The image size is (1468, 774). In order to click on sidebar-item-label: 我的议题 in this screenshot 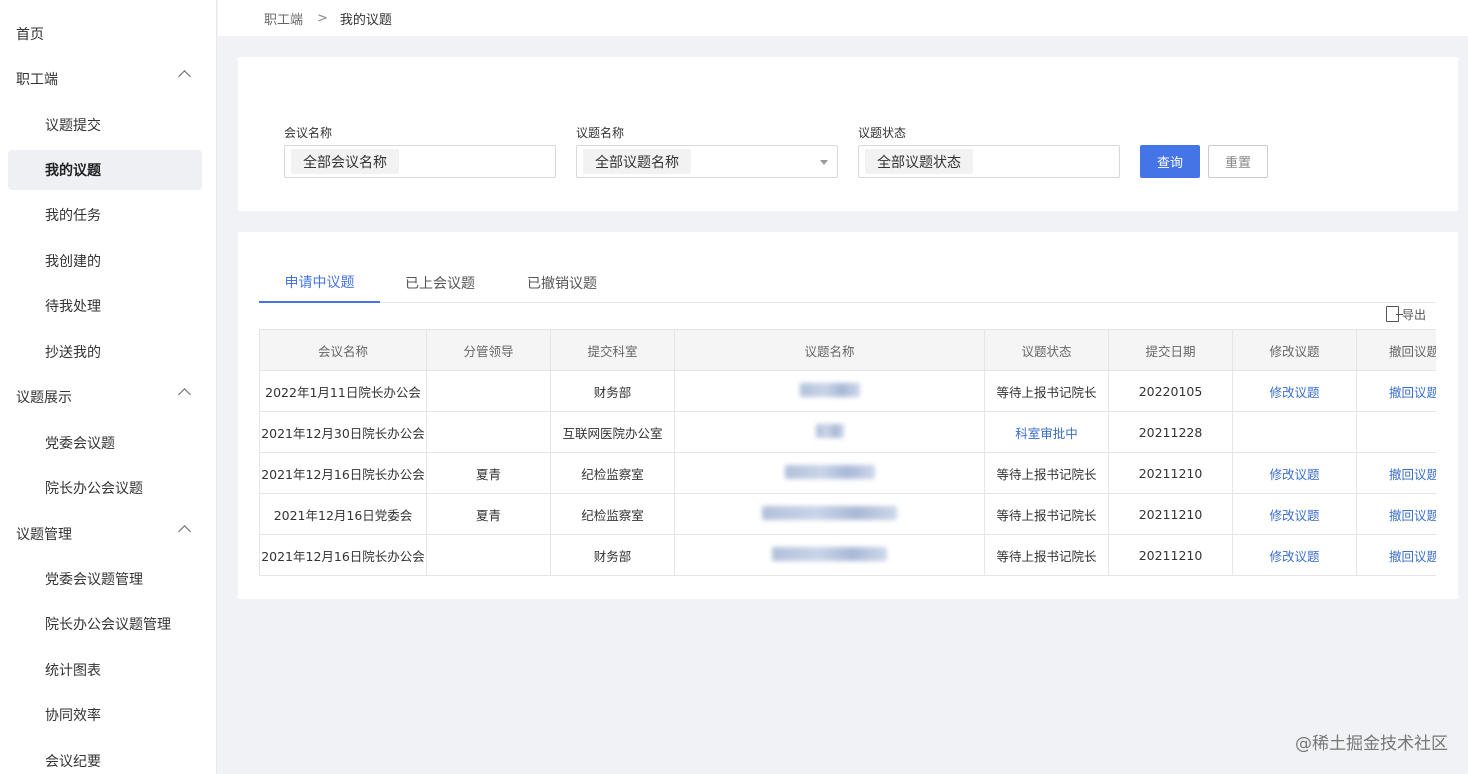, I will do `click(73, 171)`.